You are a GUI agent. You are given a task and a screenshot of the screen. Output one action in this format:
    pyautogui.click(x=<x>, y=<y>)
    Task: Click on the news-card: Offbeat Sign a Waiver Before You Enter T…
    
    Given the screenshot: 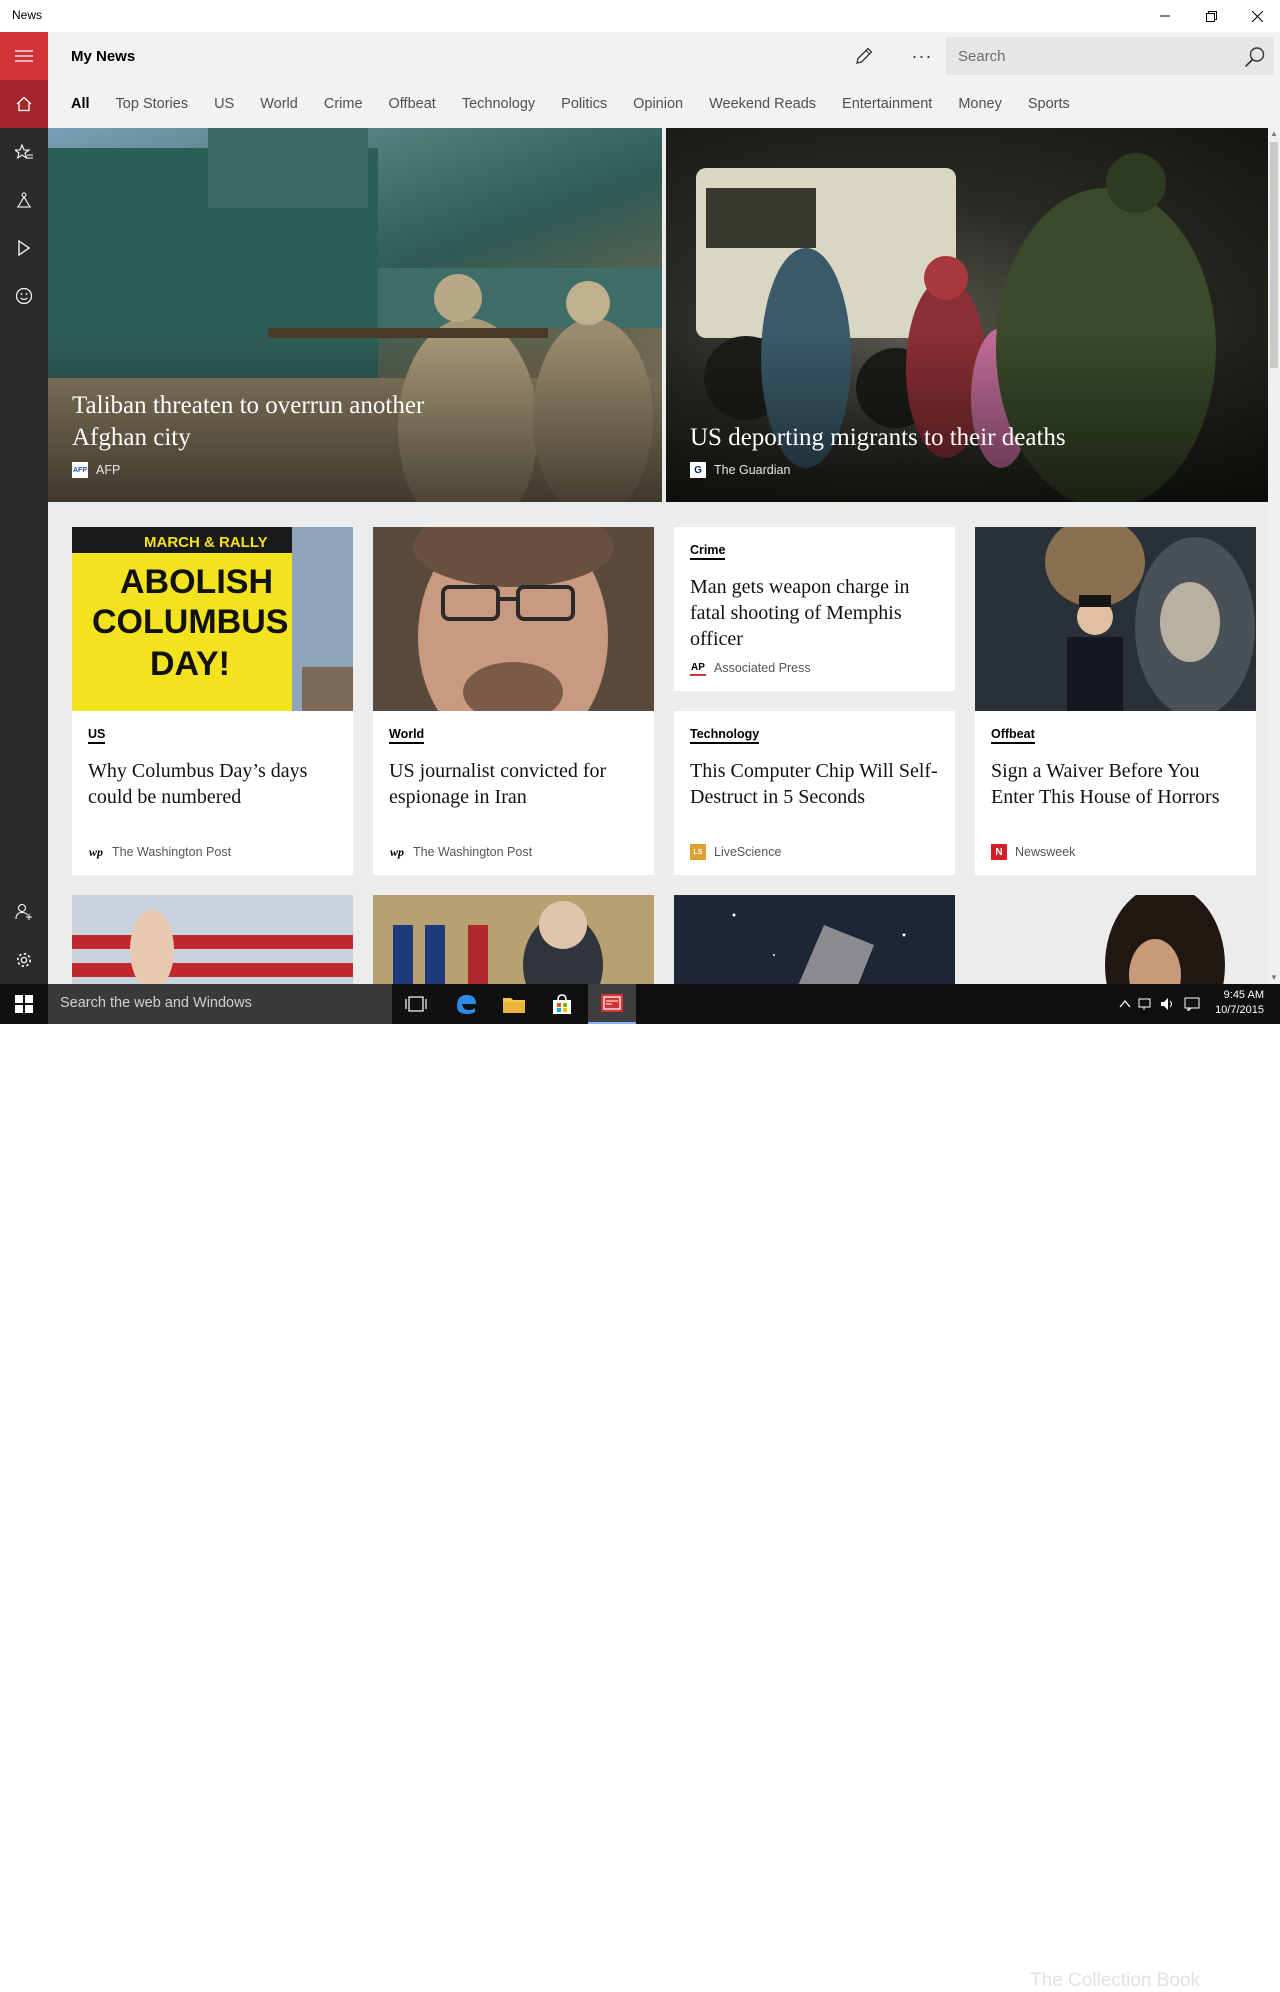 What is the action you would take?
    pyautogui.click(x=1115, y=701)
    